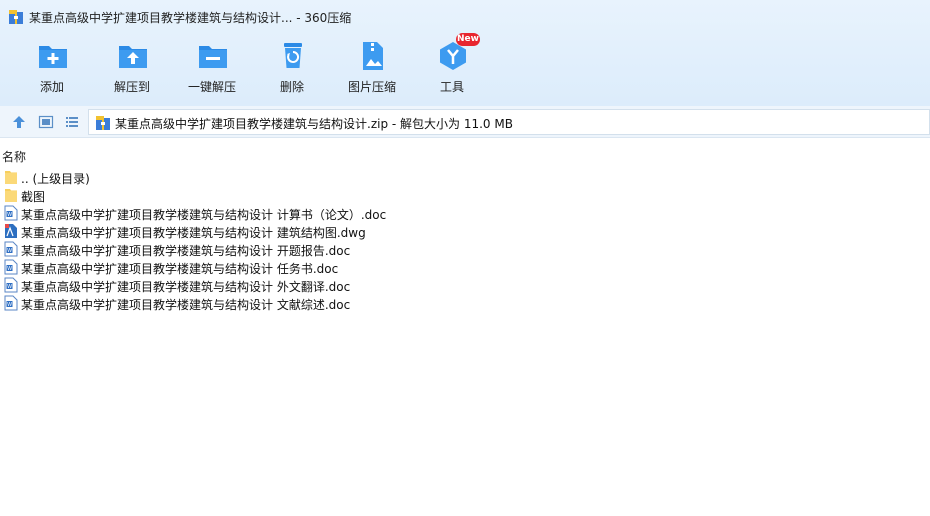 The height and width of the screenshot is (516, 930). Describe the element at coordinates (133, 57) in the screenshot. I see `extract-to-icon` at that location.